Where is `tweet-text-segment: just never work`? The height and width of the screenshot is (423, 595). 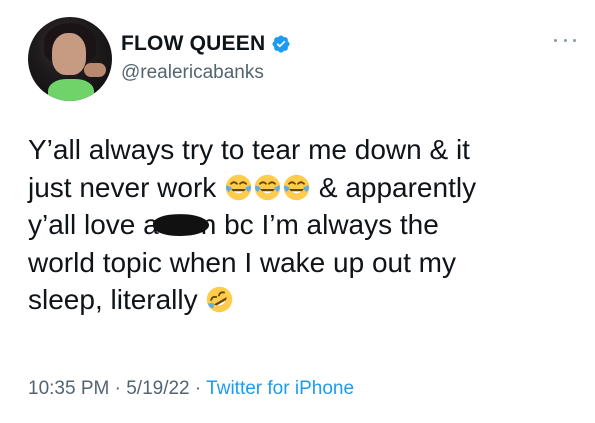
tweet-text-segment: just never work is located at coordinates (122, 187).